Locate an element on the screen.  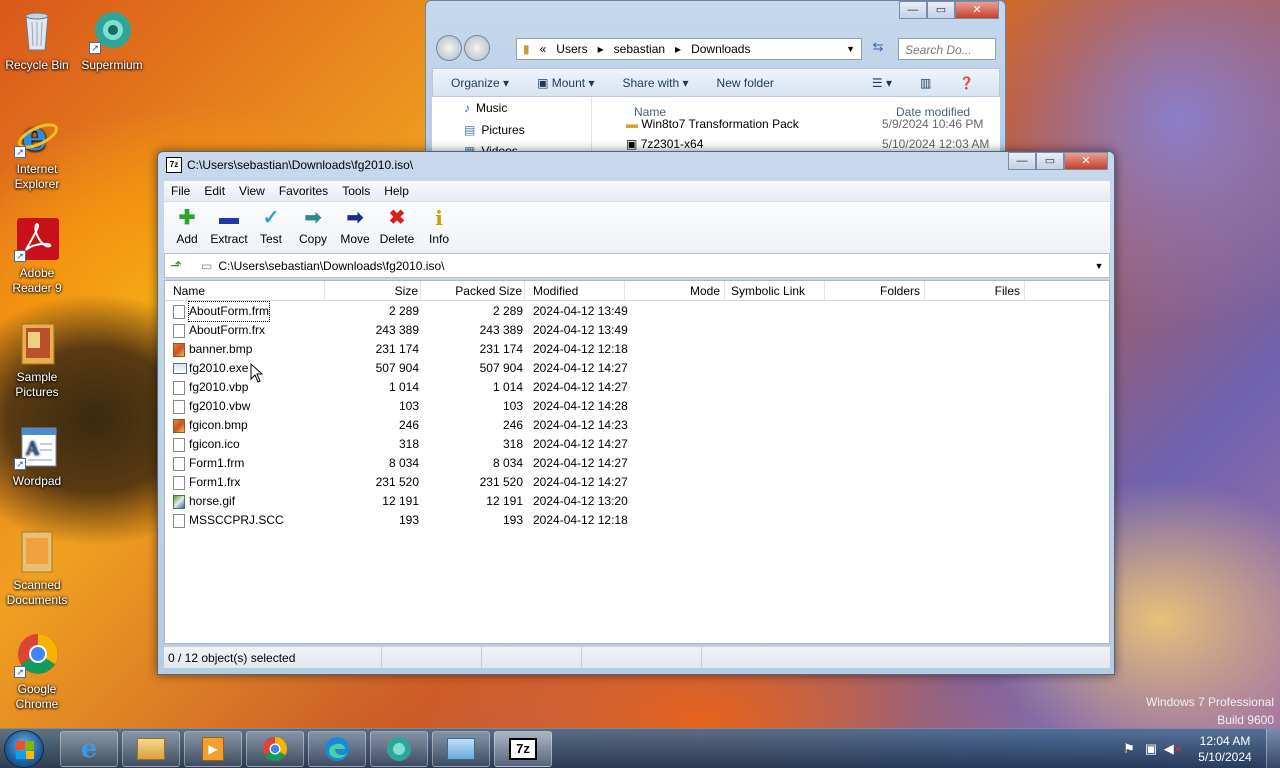
file-row: banner.bmp 231 174 231 174 2024-04-12 12:18 is located at coordinates (637, 349).